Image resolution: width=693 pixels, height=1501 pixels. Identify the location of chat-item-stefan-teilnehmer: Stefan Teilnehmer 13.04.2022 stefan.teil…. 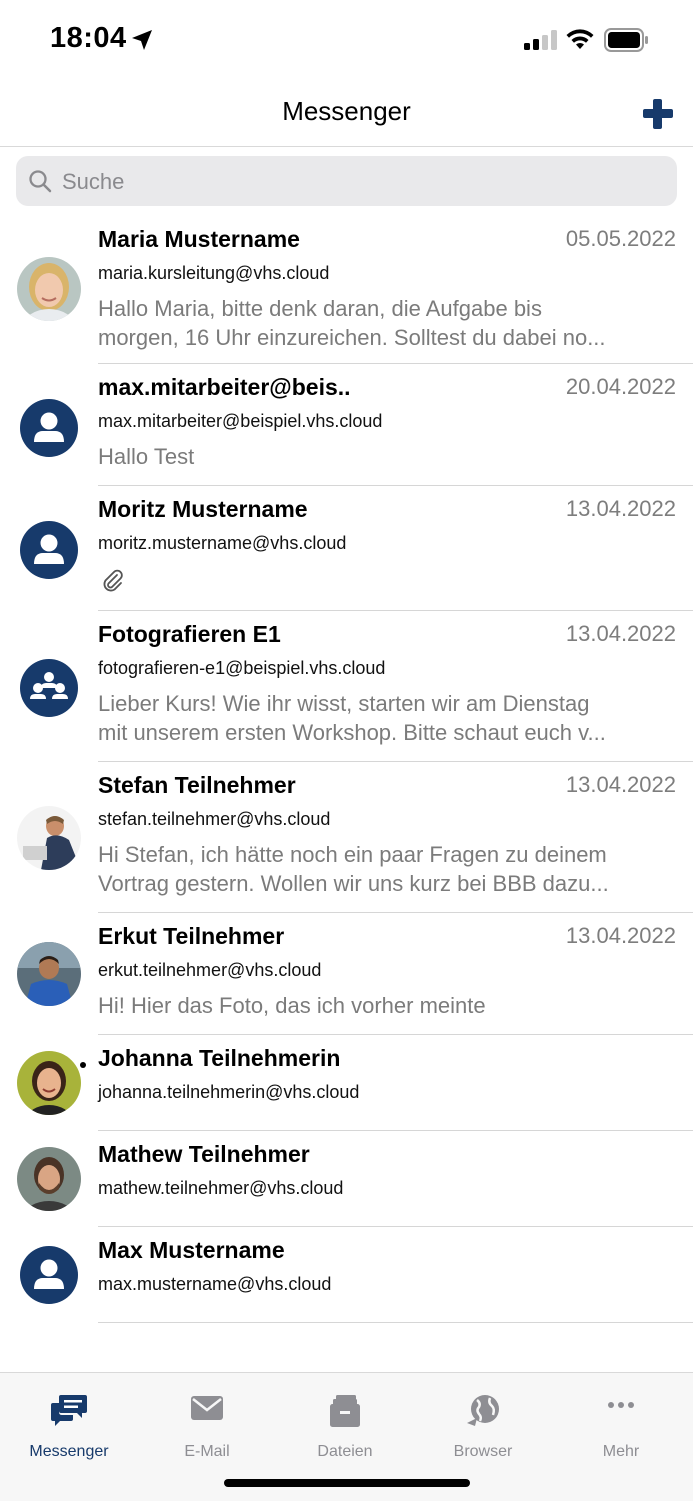
(346, 837).